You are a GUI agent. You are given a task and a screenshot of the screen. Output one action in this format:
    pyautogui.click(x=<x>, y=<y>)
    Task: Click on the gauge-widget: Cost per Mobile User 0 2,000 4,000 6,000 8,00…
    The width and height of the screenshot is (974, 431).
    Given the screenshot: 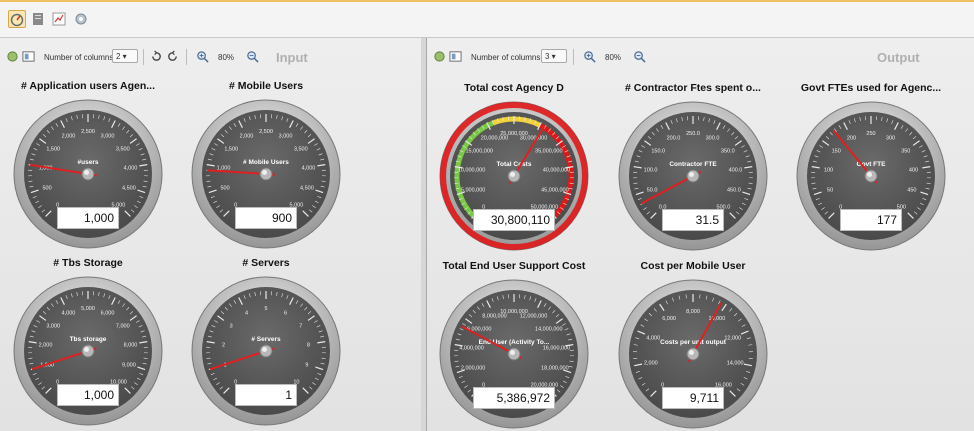 What is the action you would take?
    pyautogui.click(x=693, y=344)
    